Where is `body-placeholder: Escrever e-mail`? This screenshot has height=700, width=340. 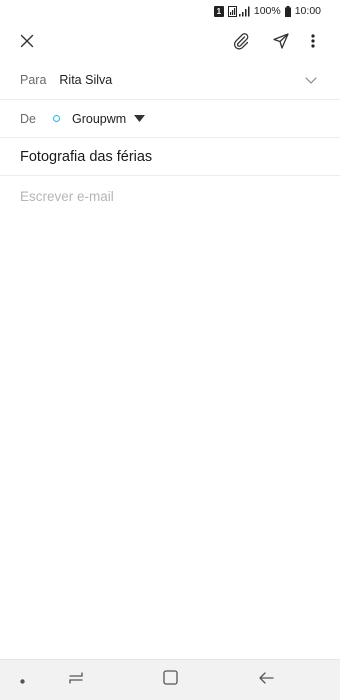
body-placeholder: Escrever e-mail is located at coordinates (67, 196).